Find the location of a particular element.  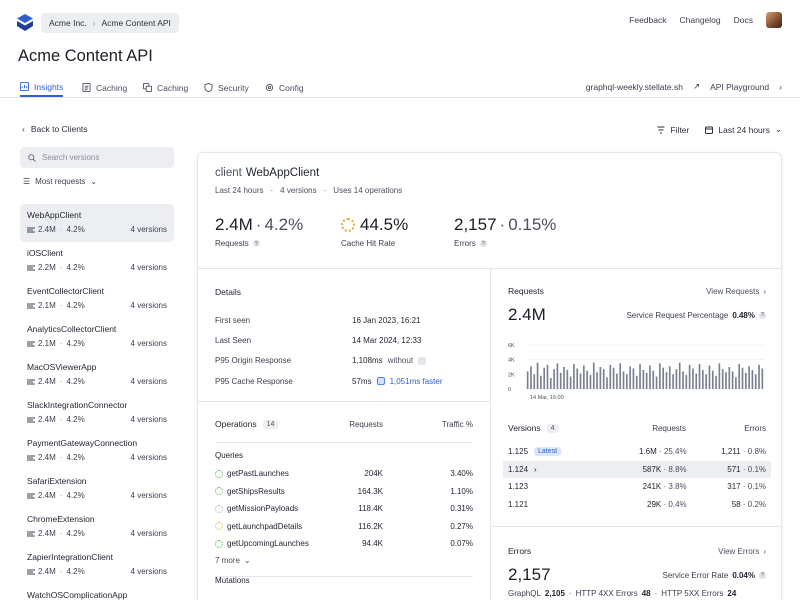

version-row: 1.125 Latest 1.6M · 25.4% 1,211 · 0.8% is located at coordinates (637, 452).